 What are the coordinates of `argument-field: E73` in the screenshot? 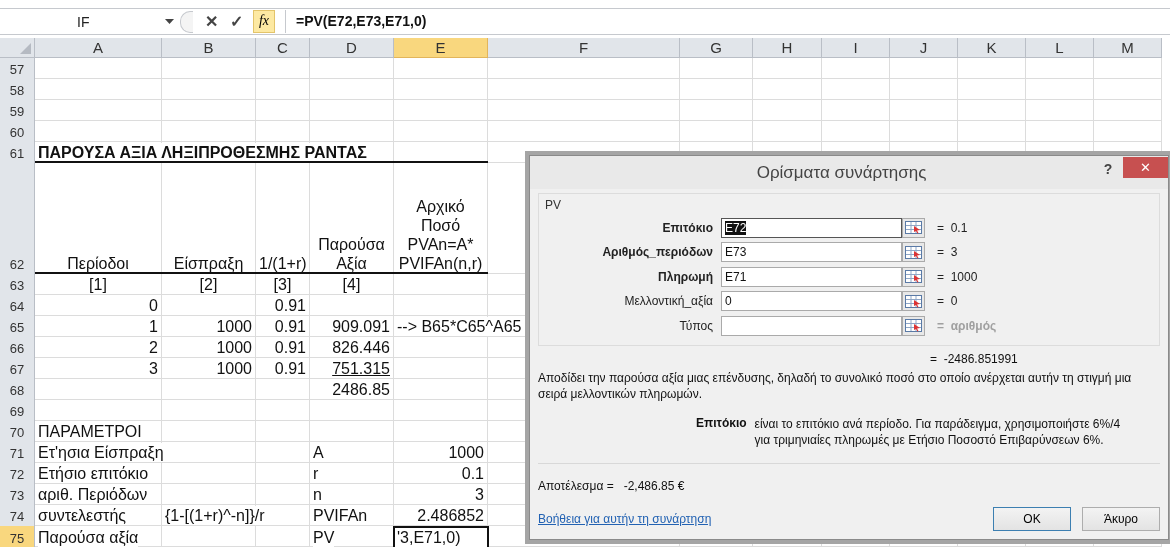 It's located at (811, 252).